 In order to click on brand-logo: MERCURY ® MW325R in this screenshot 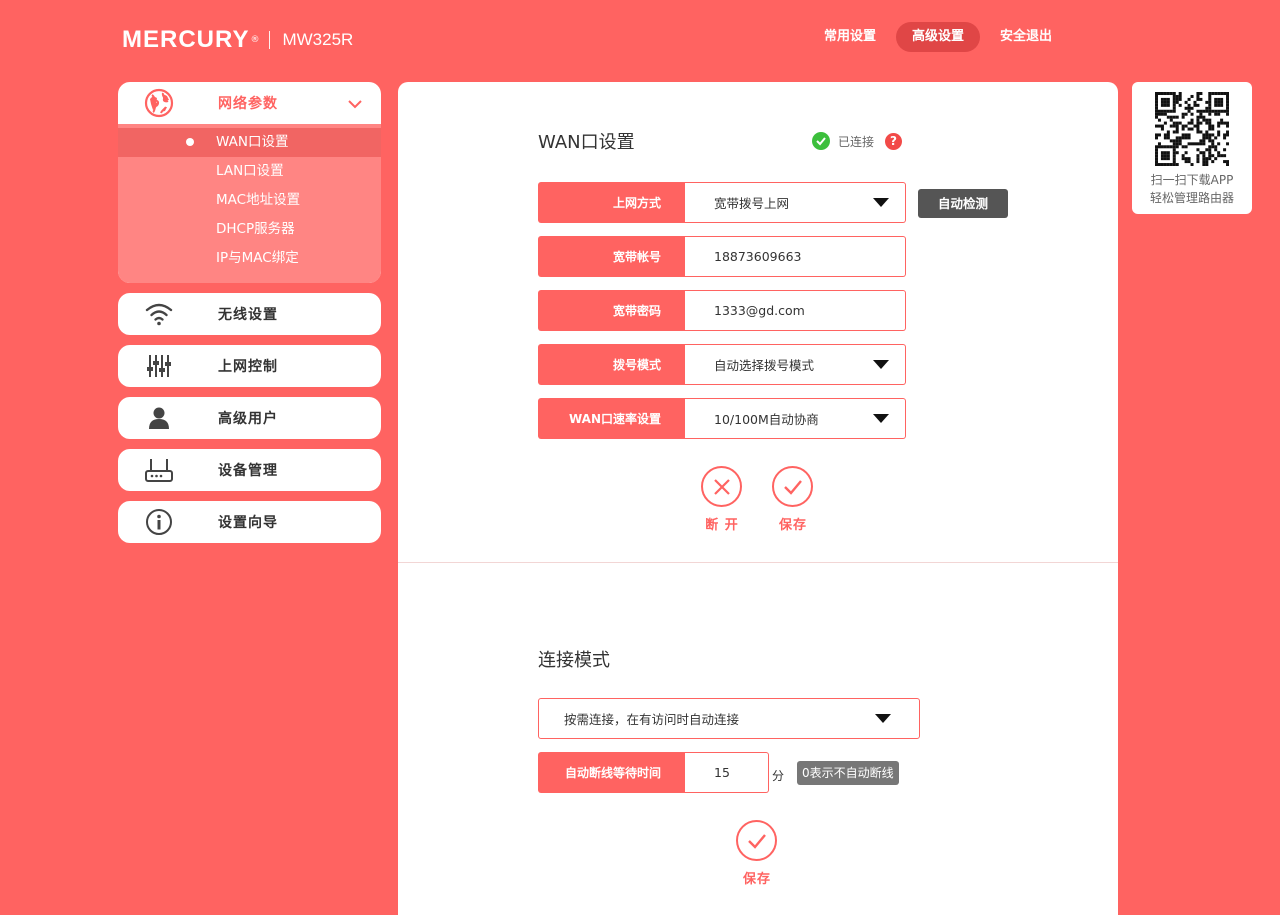, I will do `click(237, 40)`.